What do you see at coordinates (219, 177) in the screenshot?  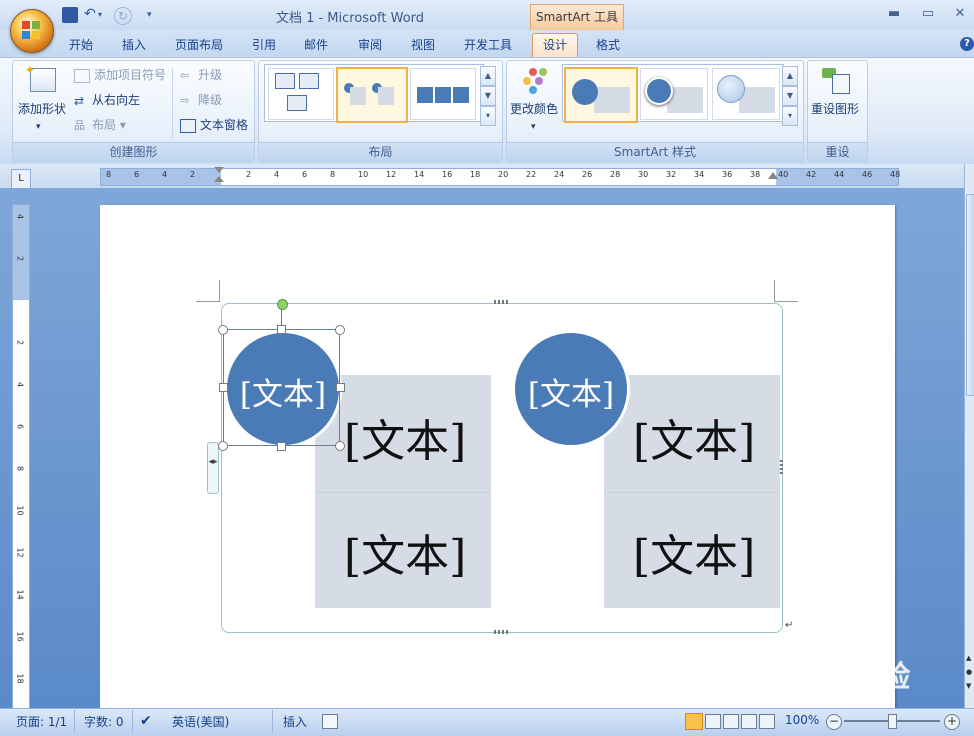 I see `indent-marker-icon` at bounding box center [219, 177].